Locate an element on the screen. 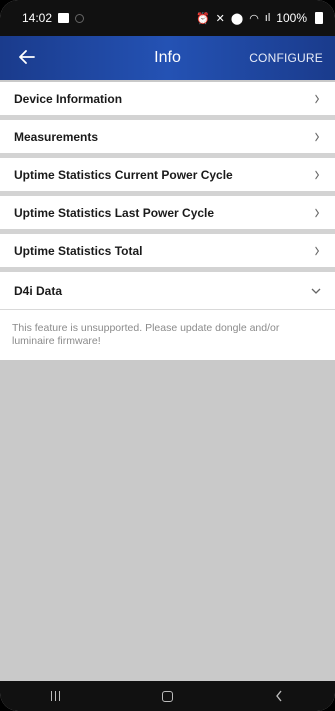 This screenshot has height=711, width=335. status-time: 14:02 is located at coordinates (37, 18).